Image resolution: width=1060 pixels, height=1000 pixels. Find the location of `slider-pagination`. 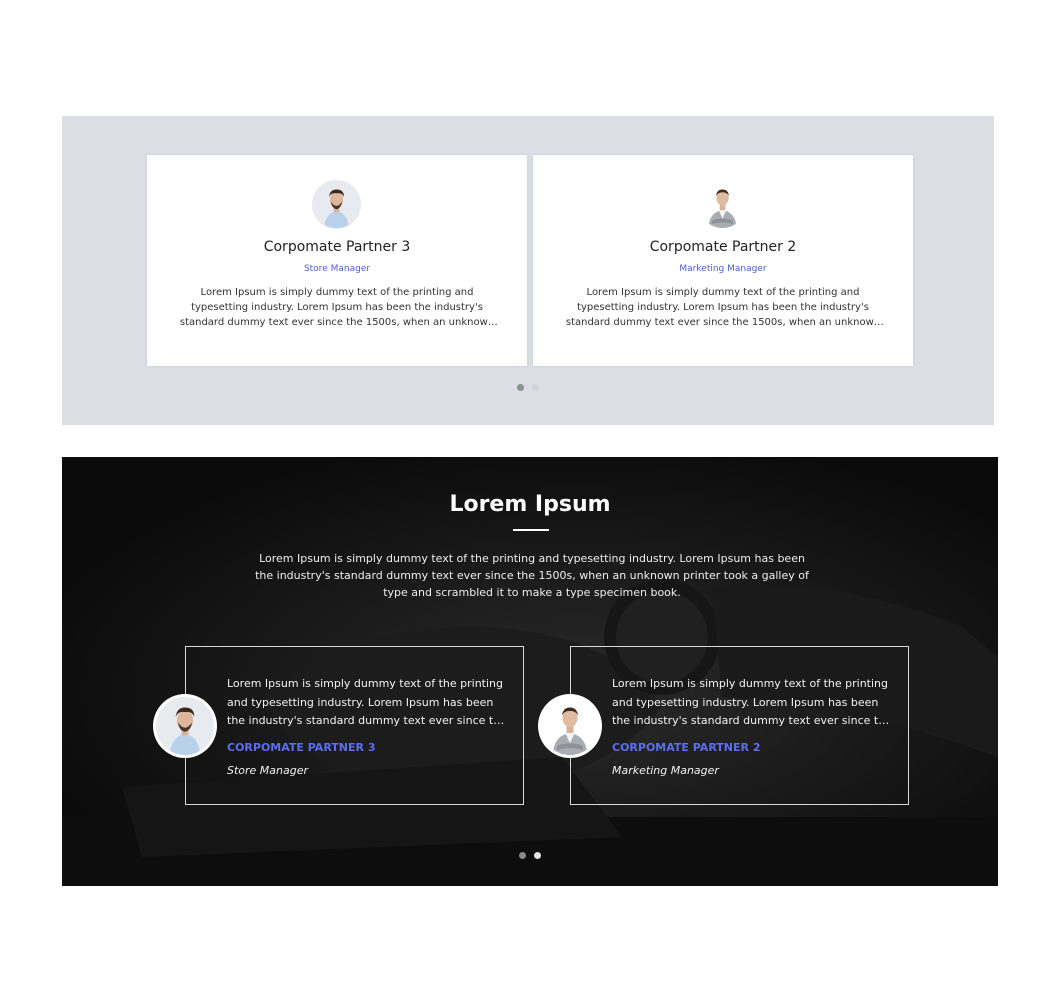

slider-pagination is located at coordinates (532, 383).